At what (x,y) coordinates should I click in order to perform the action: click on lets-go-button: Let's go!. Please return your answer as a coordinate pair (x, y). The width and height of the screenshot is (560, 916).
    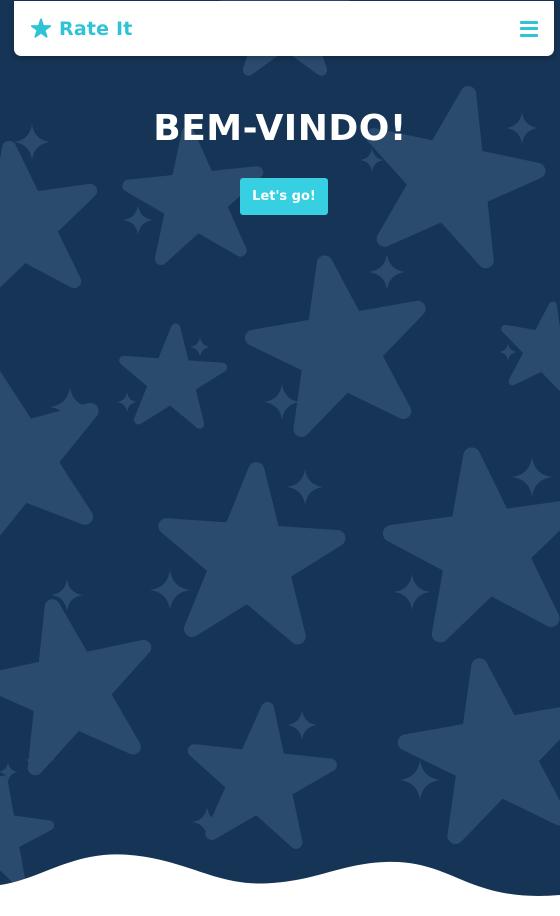
    Looking at the image, I should click on (284, 196).